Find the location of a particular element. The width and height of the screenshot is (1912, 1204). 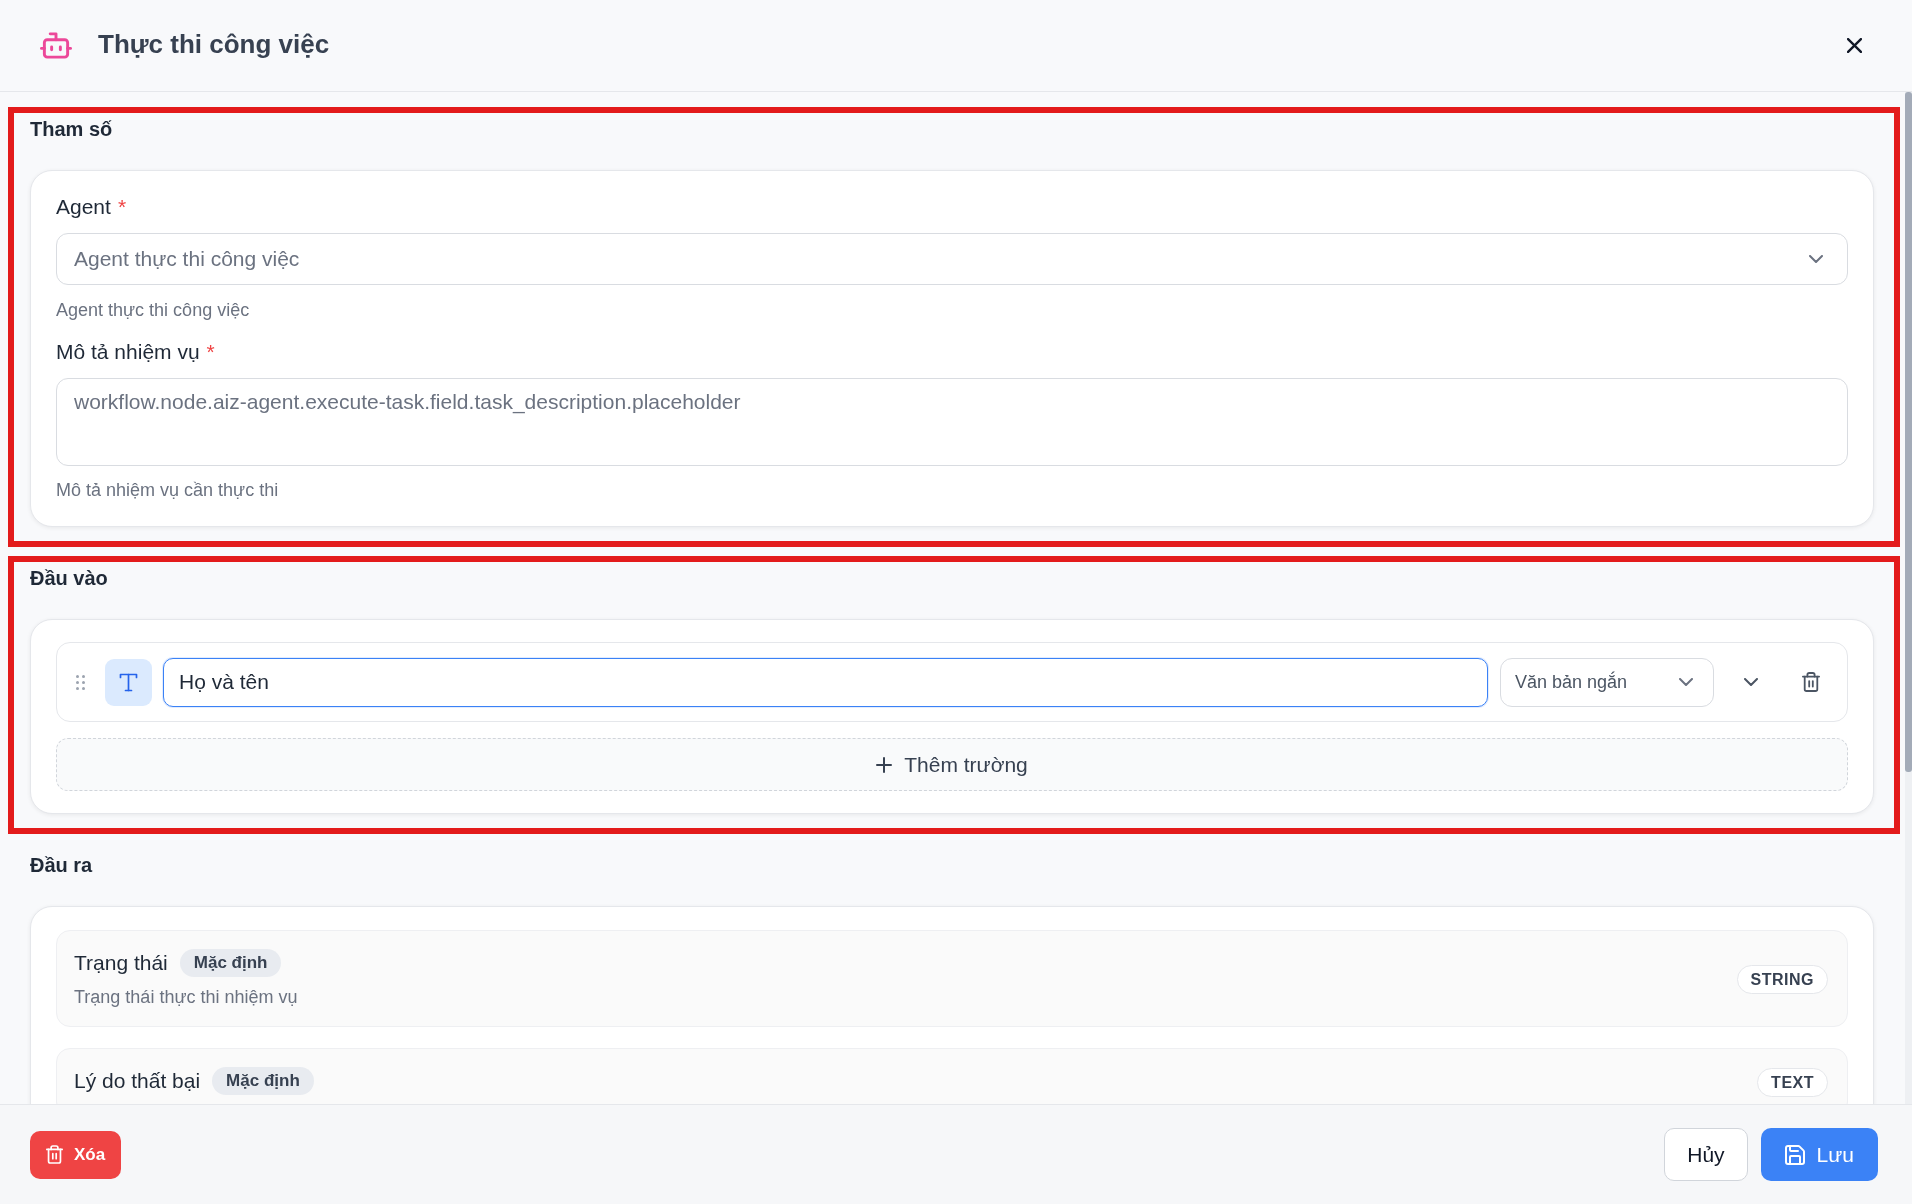

robot-icon is located at coordinates (56, 45).